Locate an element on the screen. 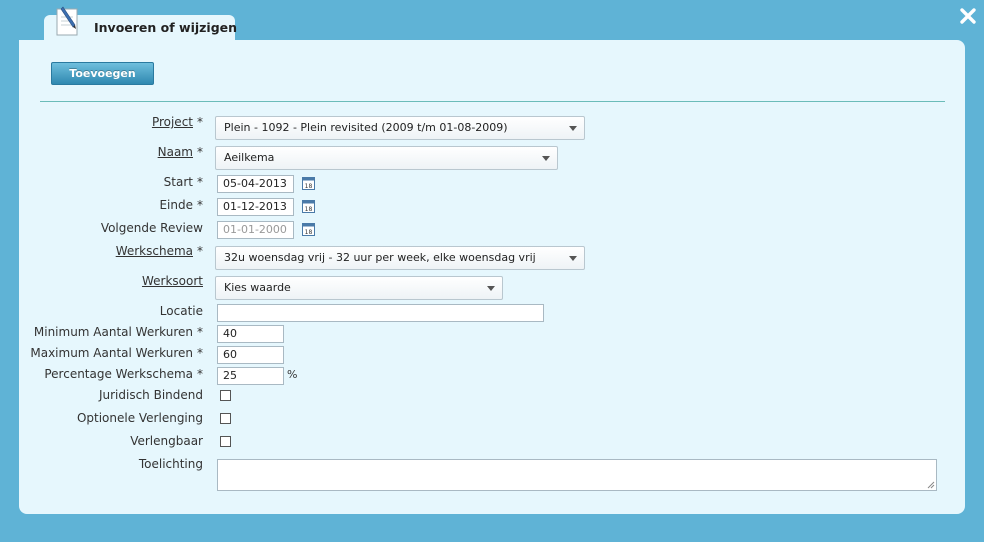 This screenshot has height=542, width=984. verlengbaar-checkbox is located at coordinates (225, 441).